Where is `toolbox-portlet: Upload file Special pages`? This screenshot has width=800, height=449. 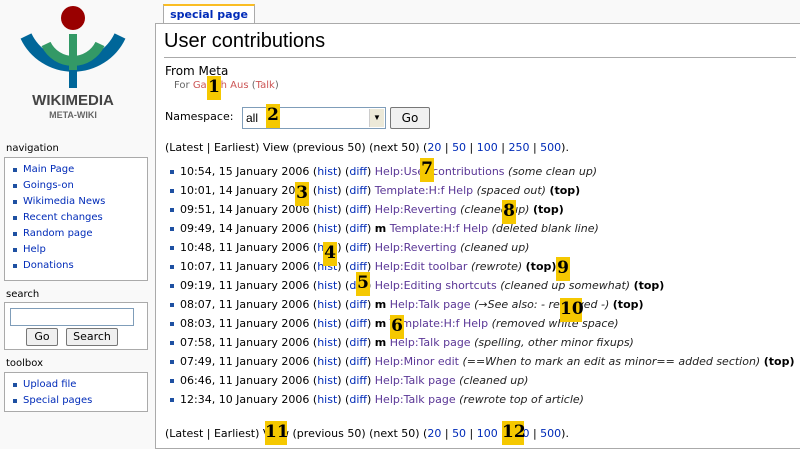 toolbox-portlet: Upload file Special pages is located at coordinates (76, 392).